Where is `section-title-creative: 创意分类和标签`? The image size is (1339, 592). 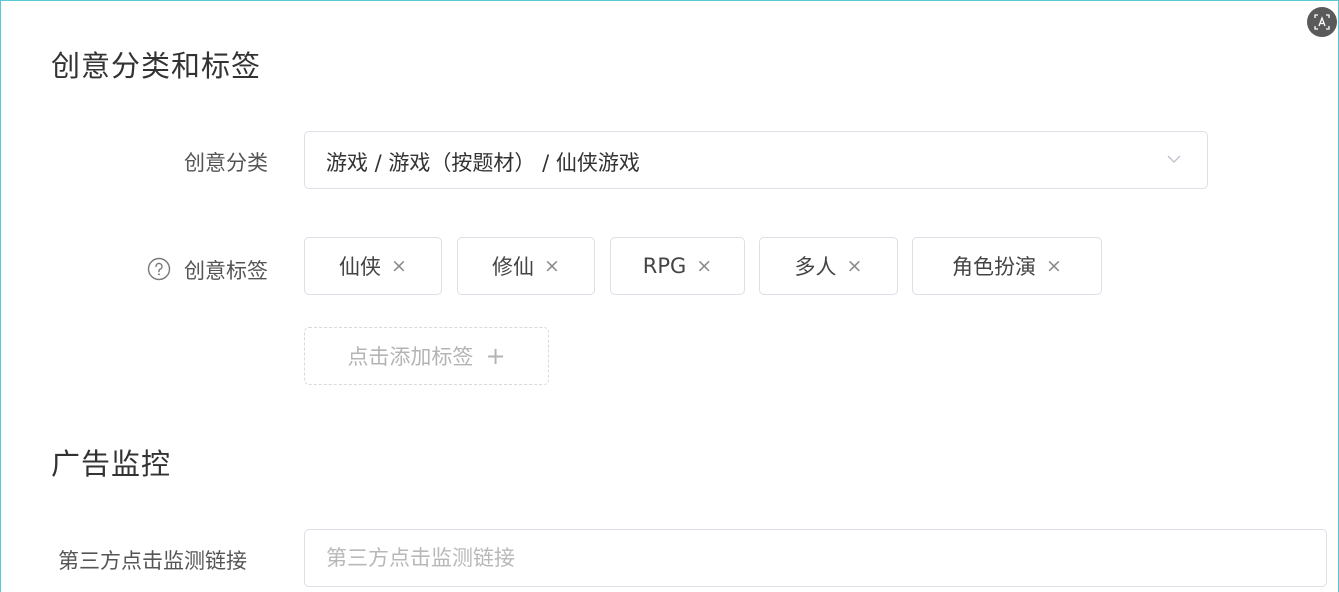
section-title-creative: 创意分类和标签 is located at coordinates (156, 66).